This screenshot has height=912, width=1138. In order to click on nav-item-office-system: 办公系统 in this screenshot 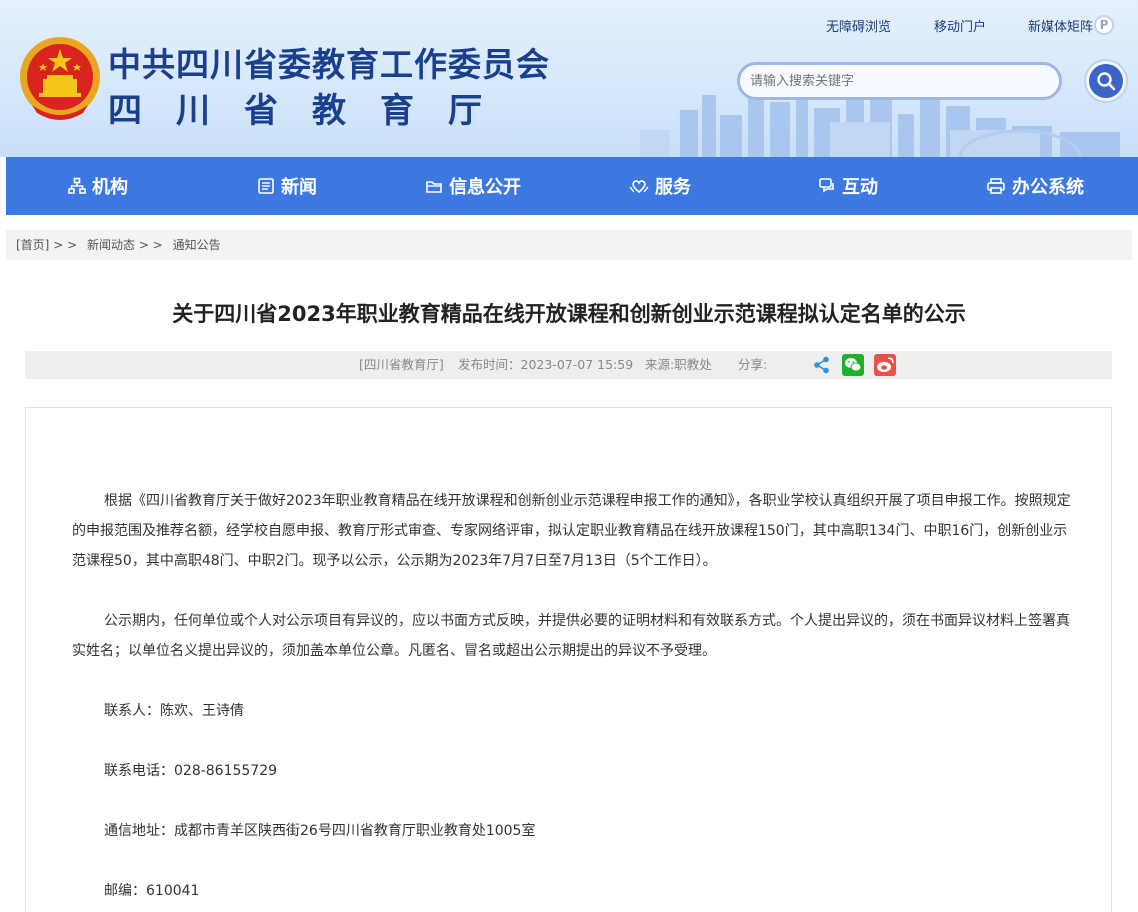, I will do `click(1035, 186)`.